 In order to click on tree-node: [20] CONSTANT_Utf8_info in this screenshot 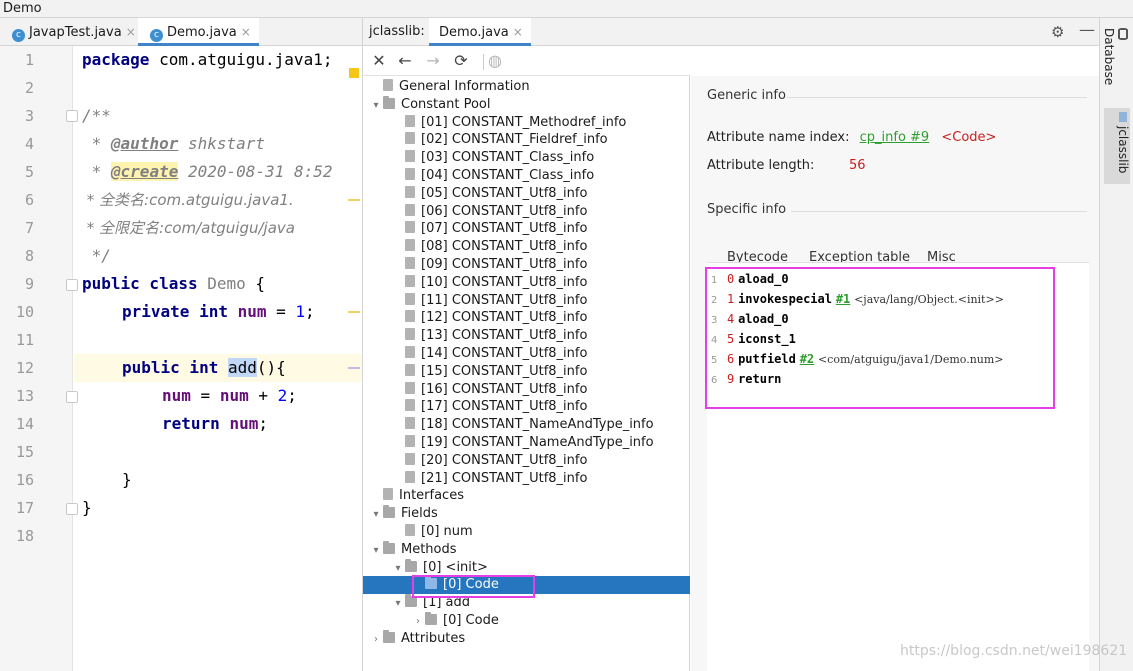, I will do `click(489, 461)`.